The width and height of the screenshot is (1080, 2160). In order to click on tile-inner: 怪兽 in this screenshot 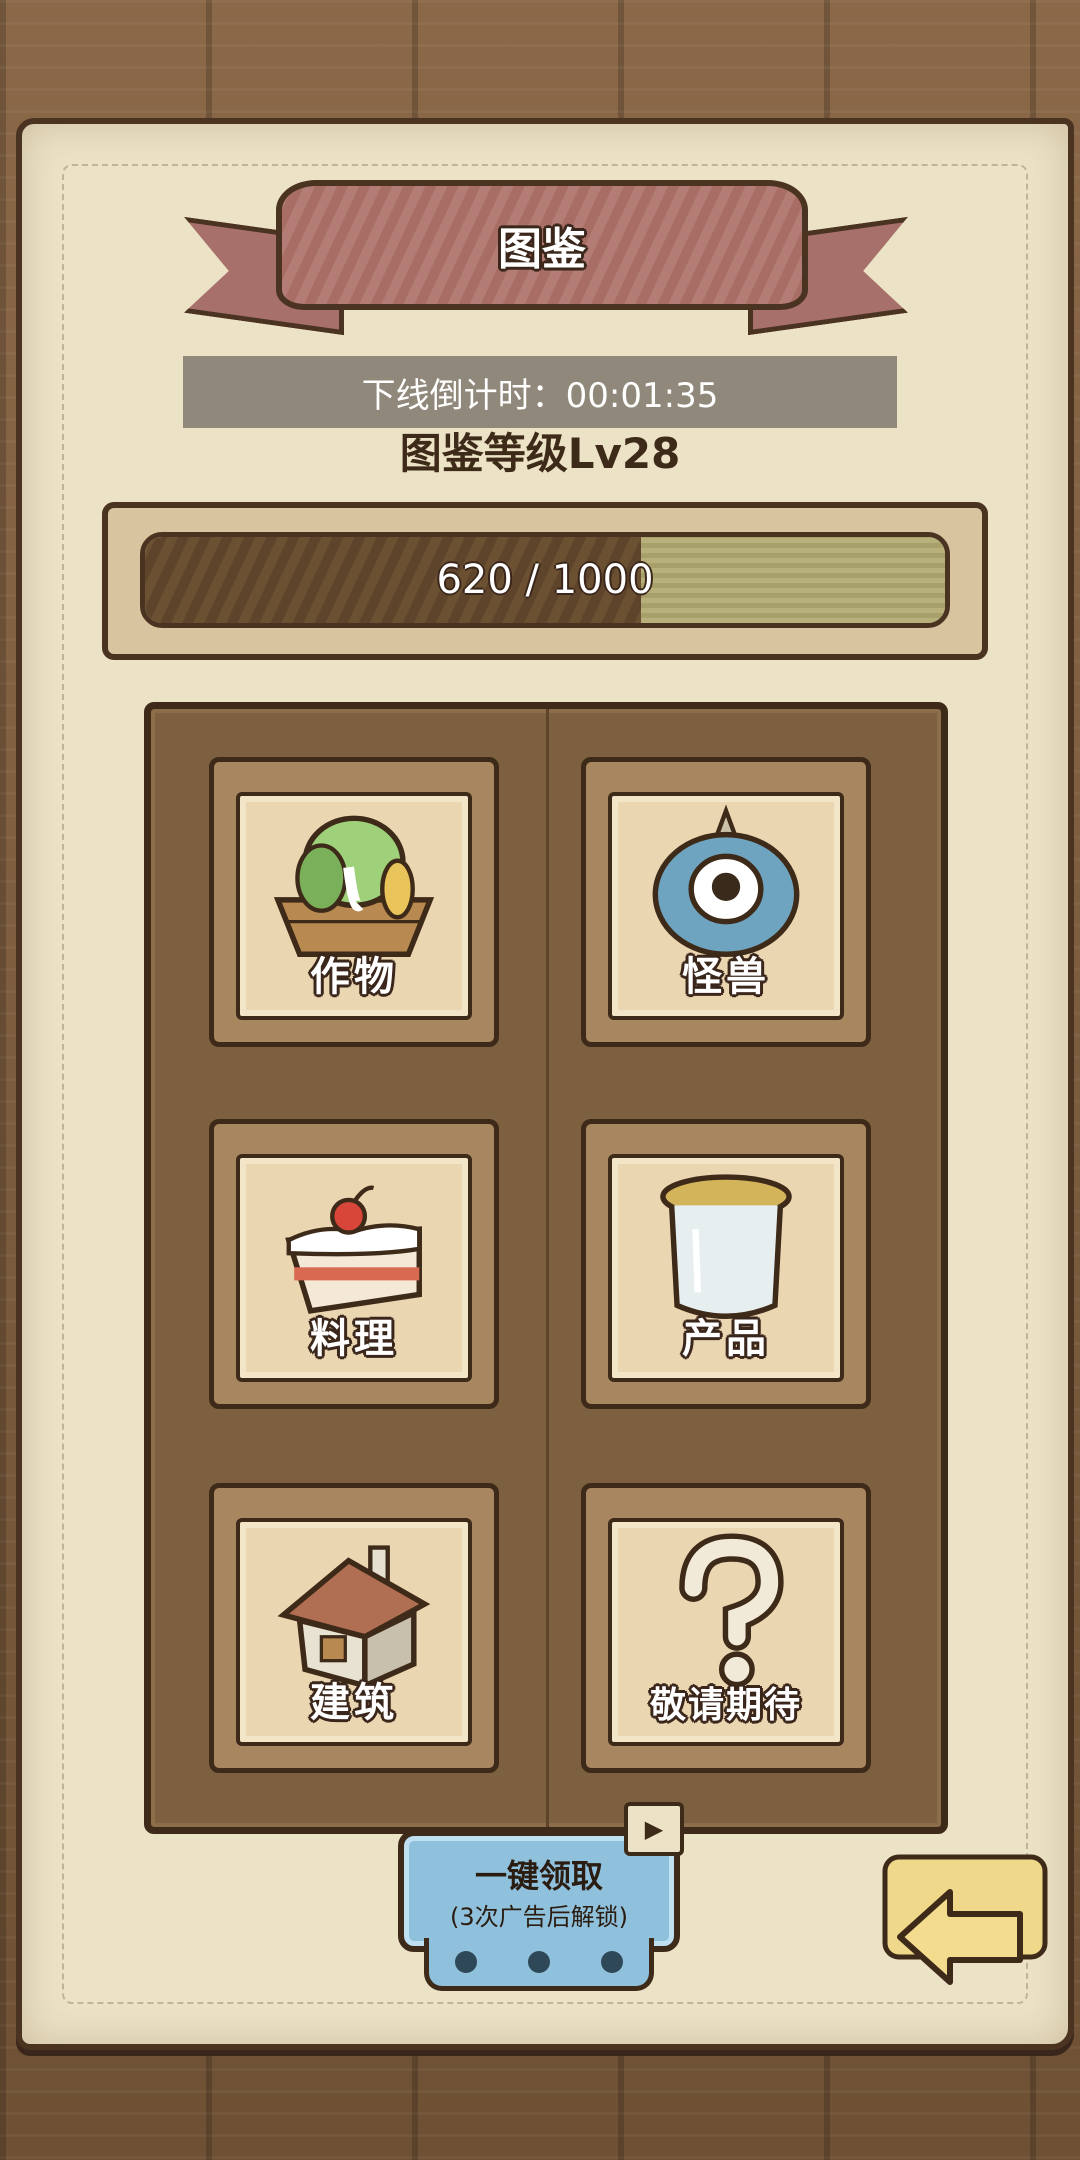, I will do `click(726, 906)`.